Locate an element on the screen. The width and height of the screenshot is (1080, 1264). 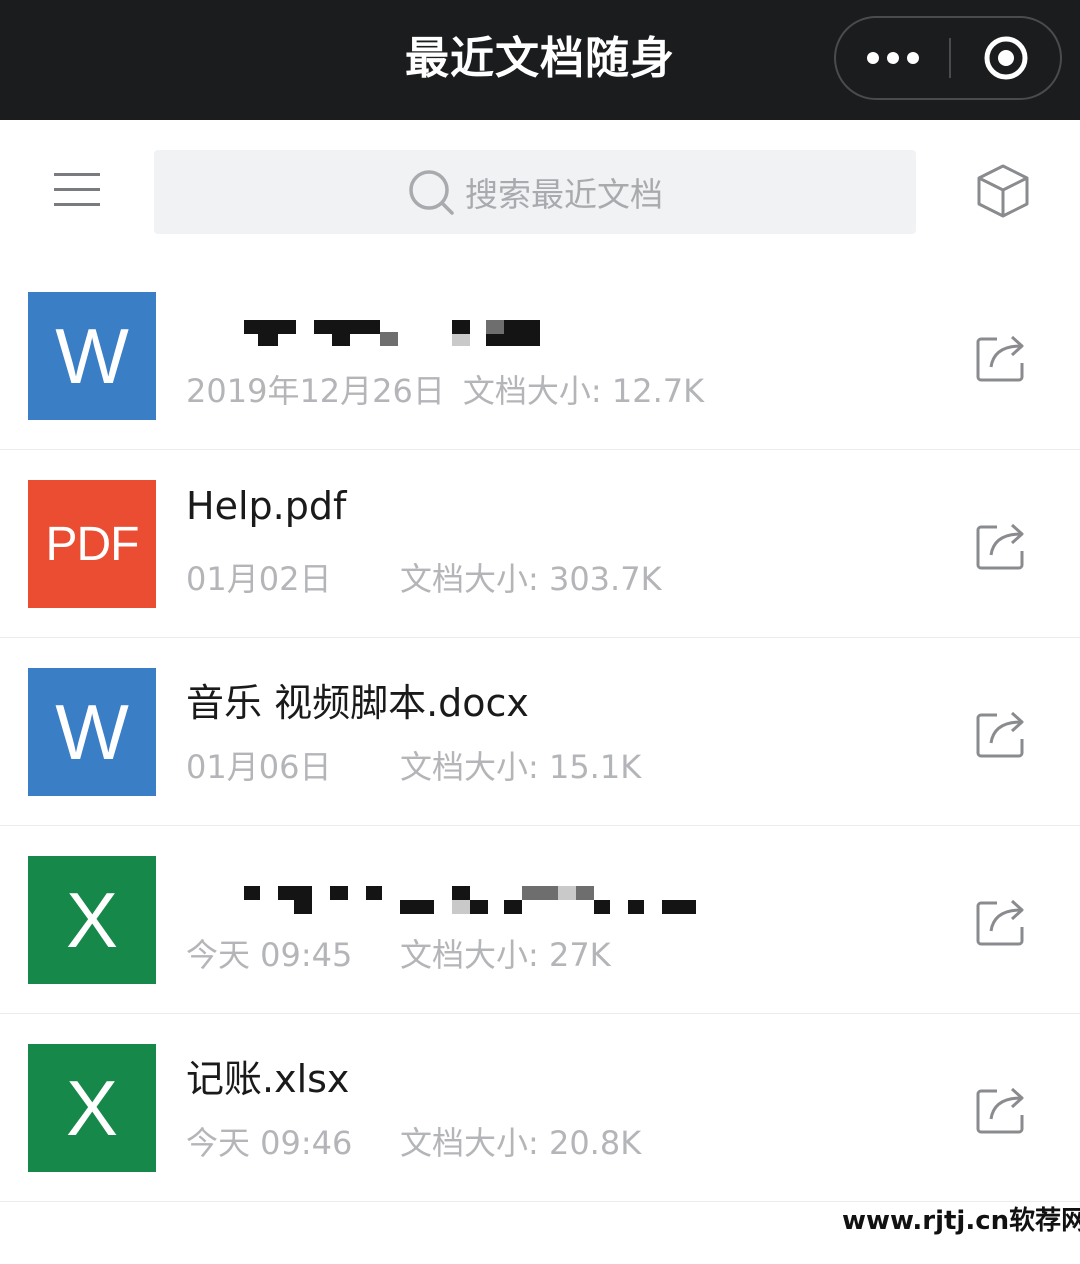
more-dots-icon is located at coordinates (893, 58).